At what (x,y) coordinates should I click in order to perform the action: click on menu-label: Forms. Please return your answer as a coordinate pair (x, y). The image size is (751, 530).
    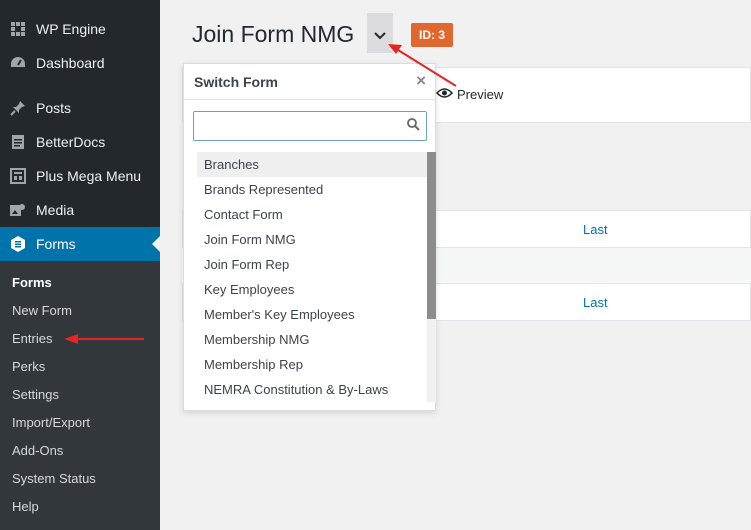
    Looking at the image, I should click on (56, 244).